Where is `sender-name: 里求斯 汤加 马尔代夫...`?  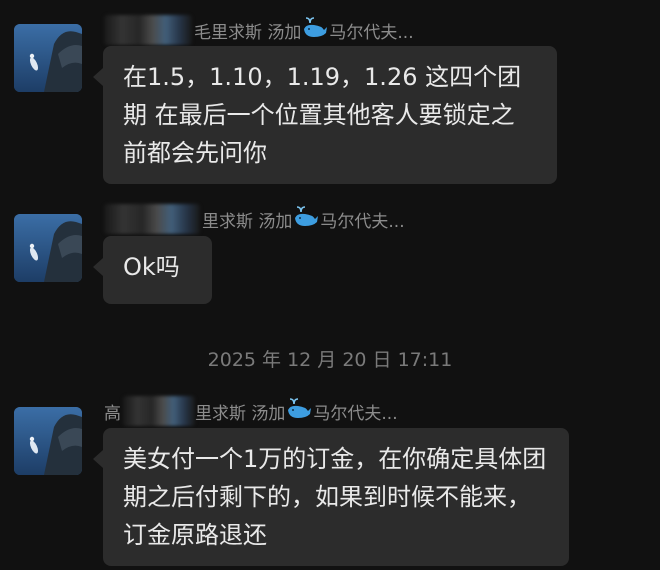
sender-name: 里求斯 汤加 马尔代夫... is located at coordinates (254, 219).